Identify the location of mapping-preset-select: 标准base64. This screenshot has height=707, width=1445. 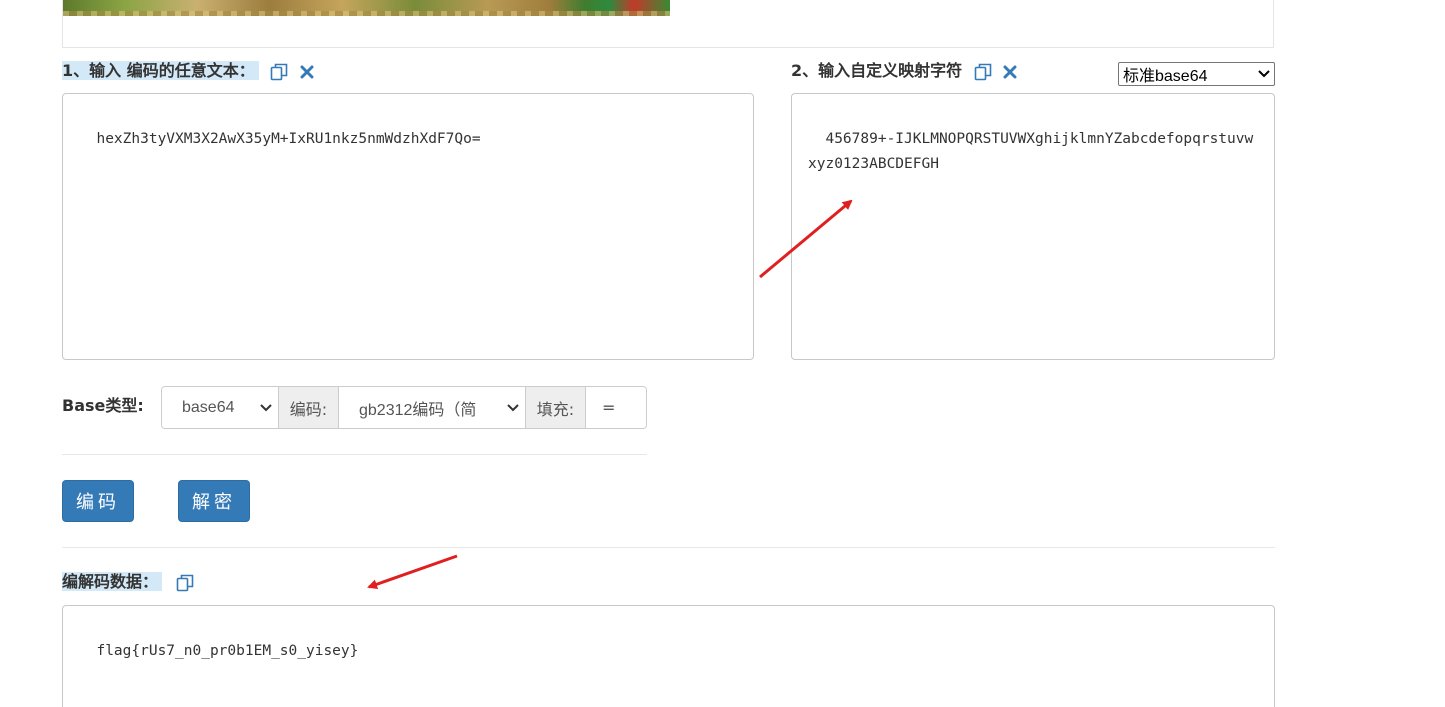
(1196, 74).